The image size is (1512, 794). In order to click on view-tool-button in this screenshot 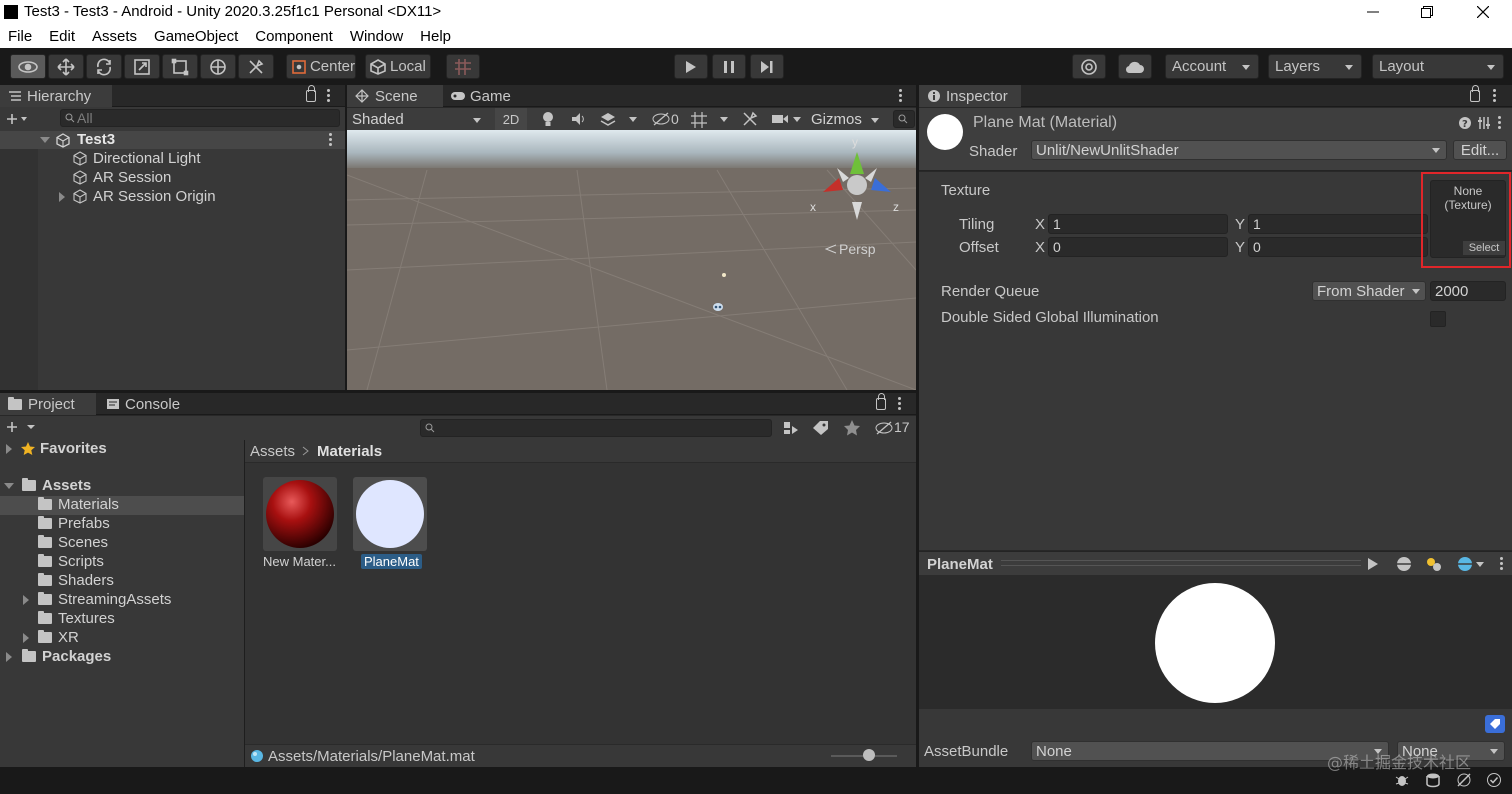, I will do `click(28, 66)`.